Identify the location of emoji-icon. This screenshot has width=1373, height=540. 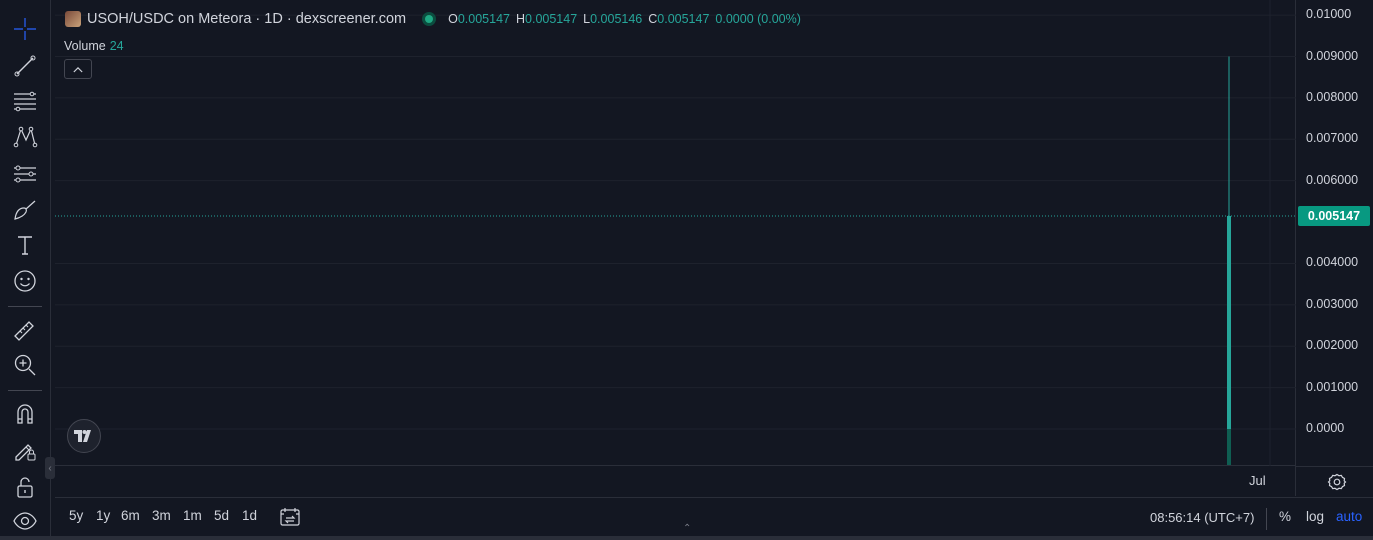
(25, 281).